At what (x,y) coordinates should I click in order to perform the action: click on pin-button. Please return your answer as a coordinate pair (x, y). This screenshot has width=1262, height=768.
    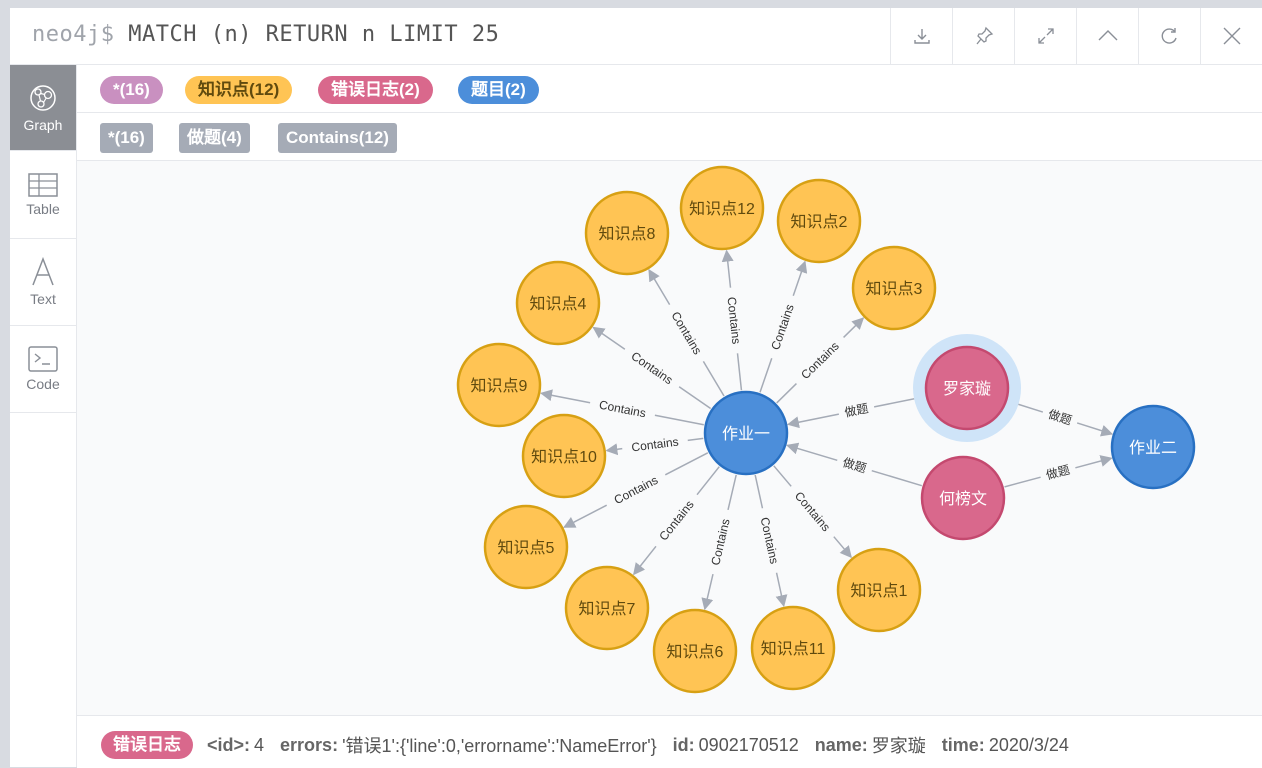
    Looking at the image, I should click on (983, 36).